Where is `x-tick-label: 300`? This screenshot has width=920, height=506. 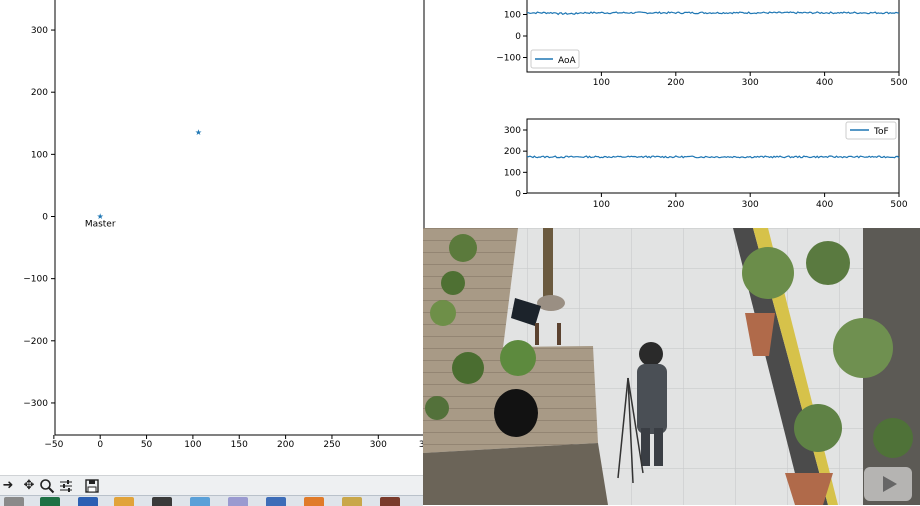
x-tick-label: 300 is located at coordinates (378, 445).